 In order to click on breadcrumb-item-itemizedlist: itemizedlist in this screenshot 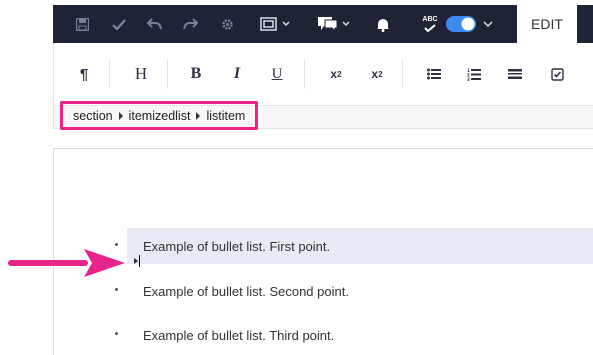, I will do `click(160, 116)`.